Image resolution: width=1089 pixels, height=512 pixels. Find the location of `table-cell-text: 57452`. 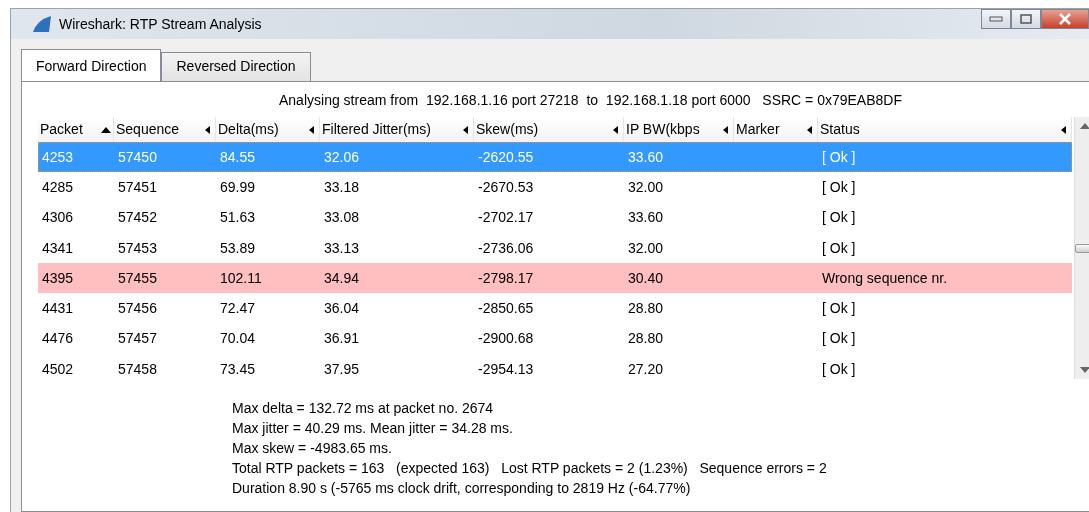

table-cell-text: 57452 is located at coordinates (137, 218).